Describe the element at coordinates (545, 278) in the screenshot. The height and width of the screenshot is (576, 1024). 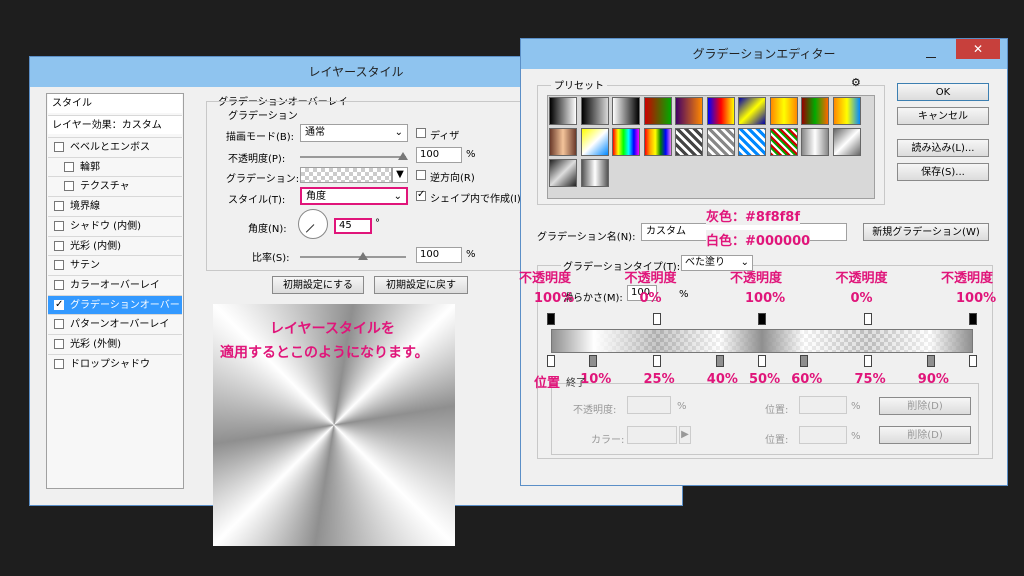
I see `opacity-word-annotation: 不透明度` at that location.